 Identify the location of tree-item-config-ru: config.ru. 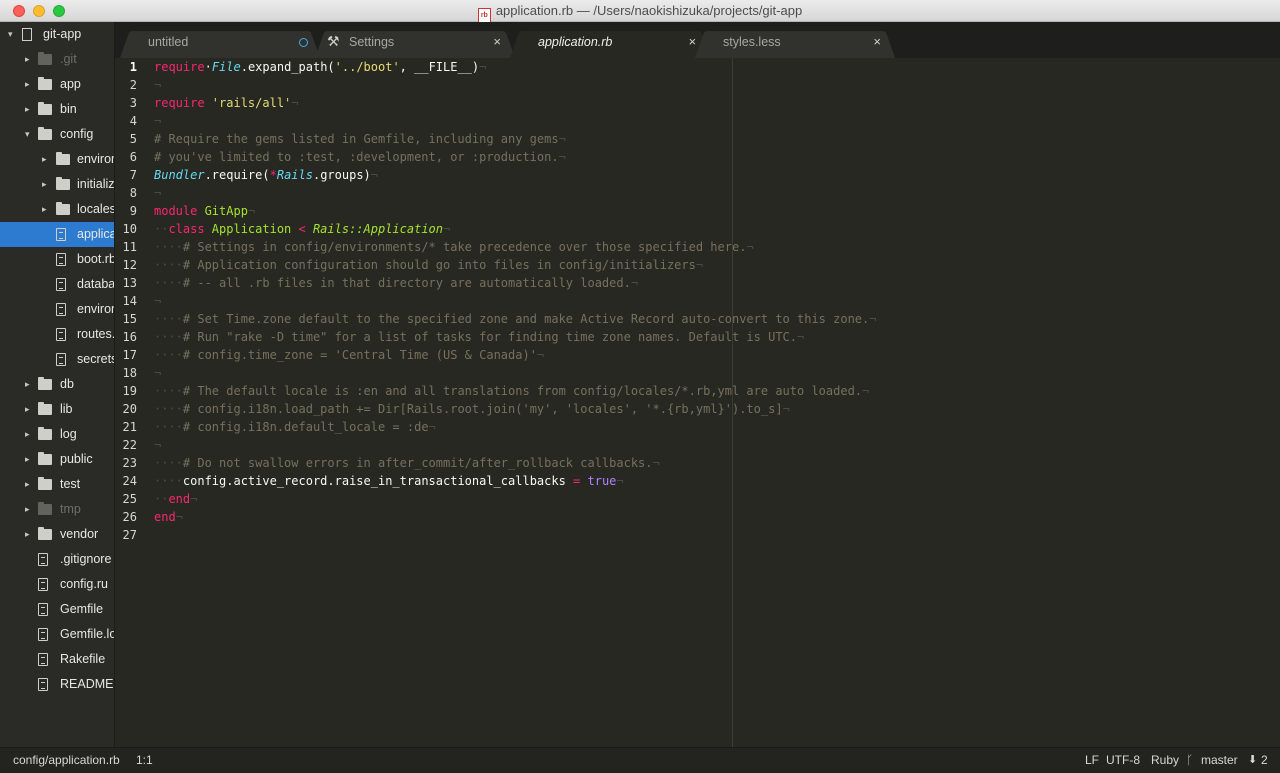
(57, 584).